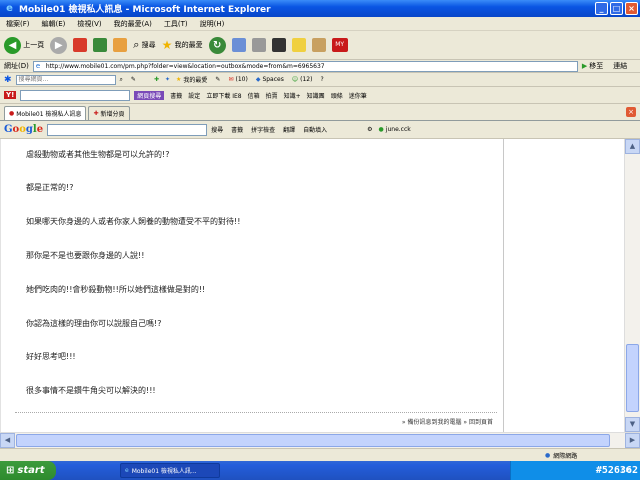 The image size is (640, 480). I want to click on help-icon: ?, so click(321, 79).